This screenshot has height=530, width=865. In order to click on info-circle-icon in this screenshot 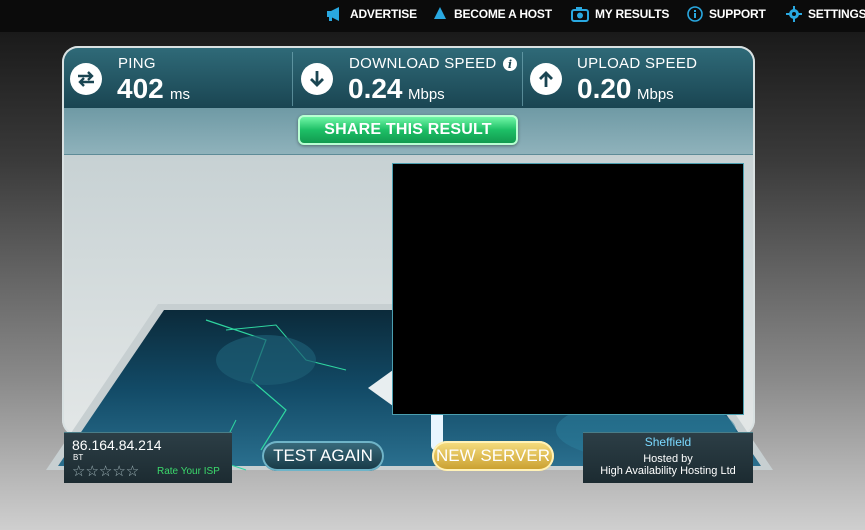, I will do `click(695, 14)`.